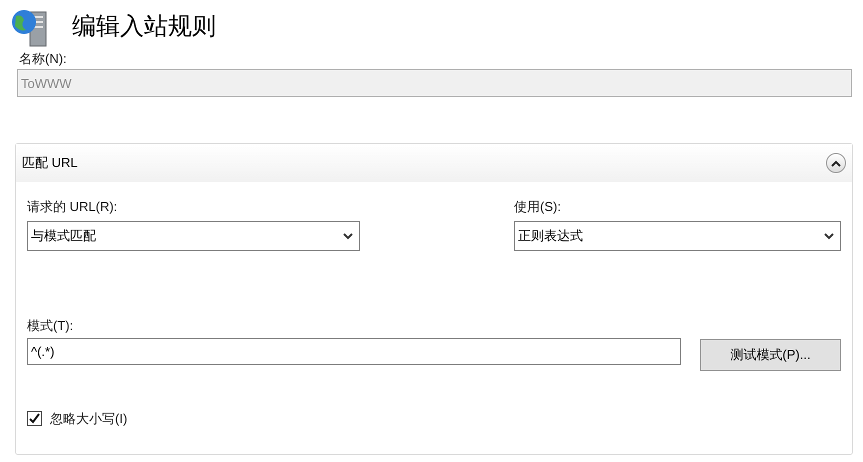 The height and width of the screenshot is (462, 863). Describe the element at coordinates (677, 236) in the screenshot. I see `dropdown: 正则表达式` at that location.